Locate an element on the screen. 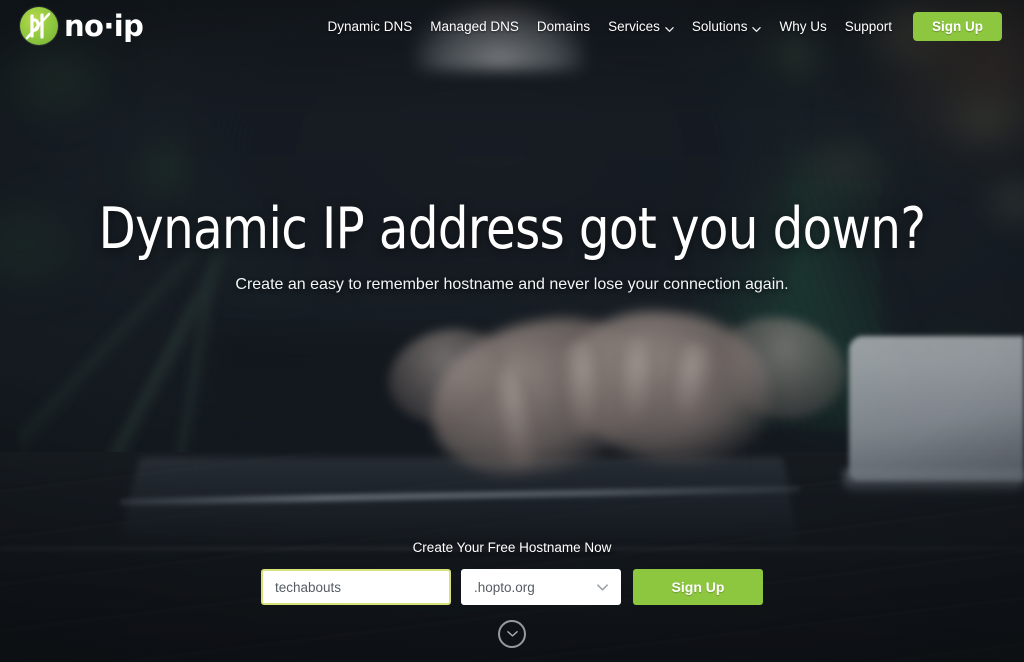 This screenshot has width=1024, height=662. header-sign-up-button: Sign Up is located at coordinates (957, 26).